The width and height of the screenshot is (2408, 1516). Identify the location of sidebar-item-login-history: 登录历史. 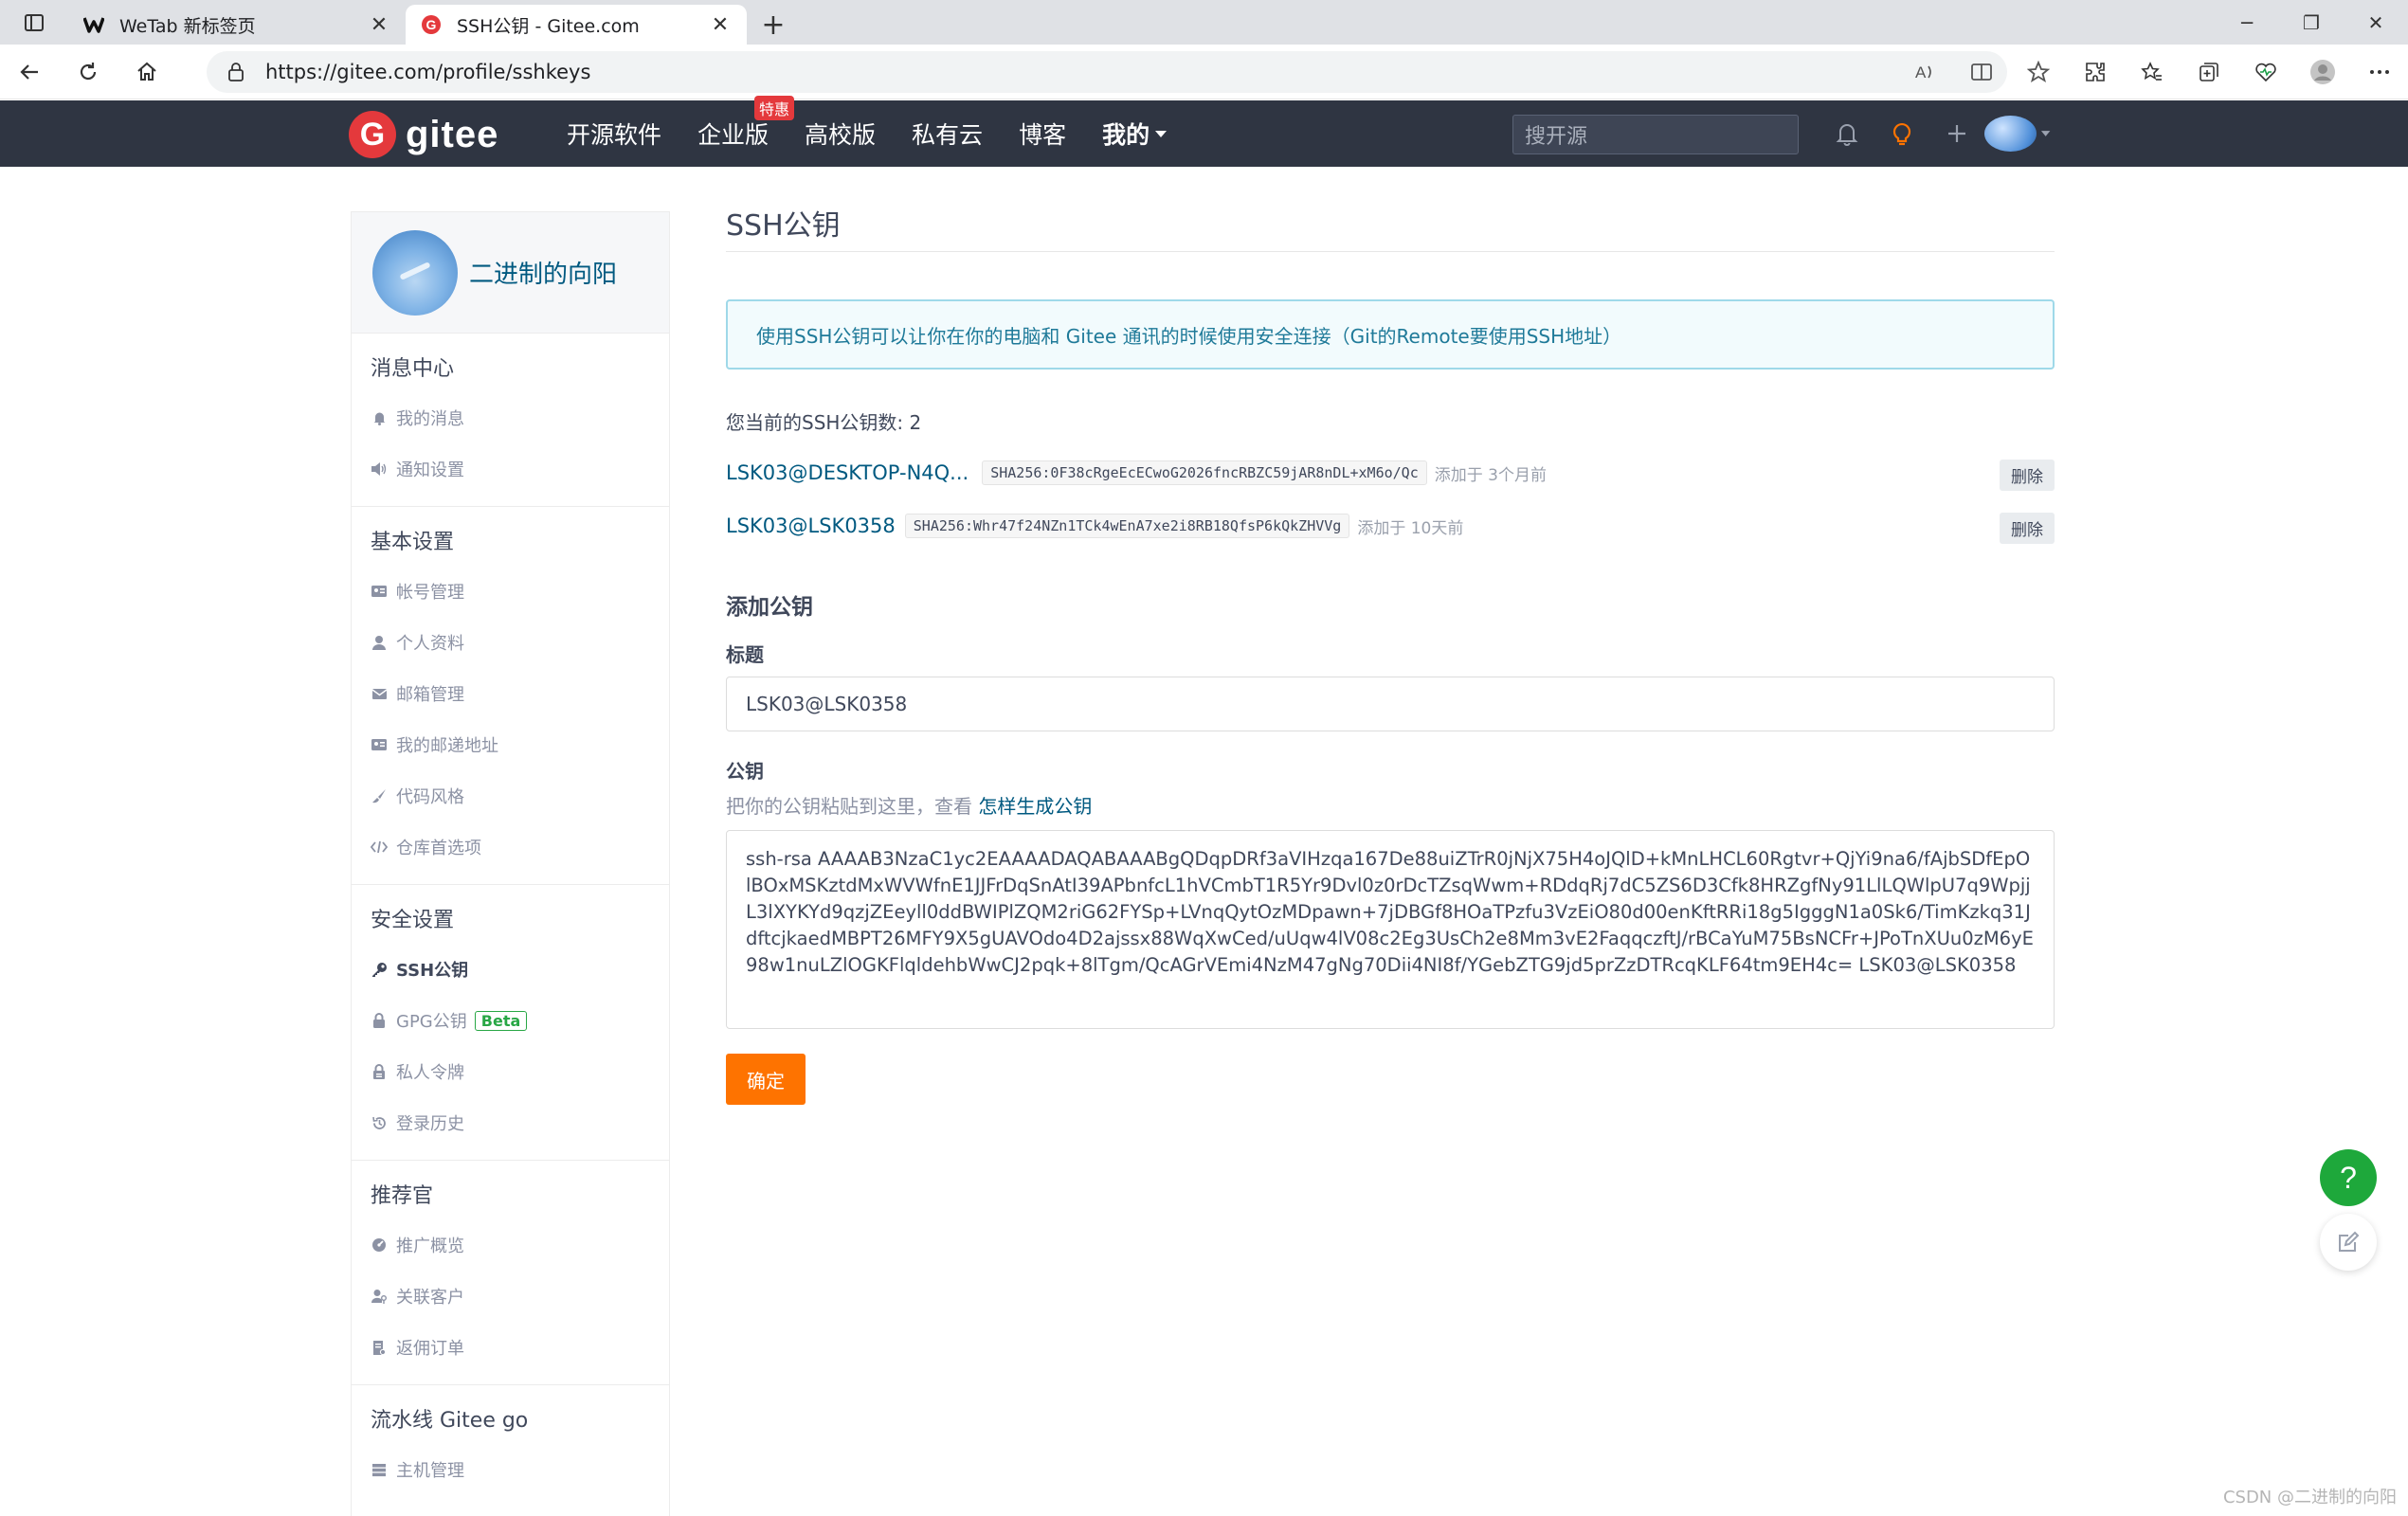
(511, 1122).